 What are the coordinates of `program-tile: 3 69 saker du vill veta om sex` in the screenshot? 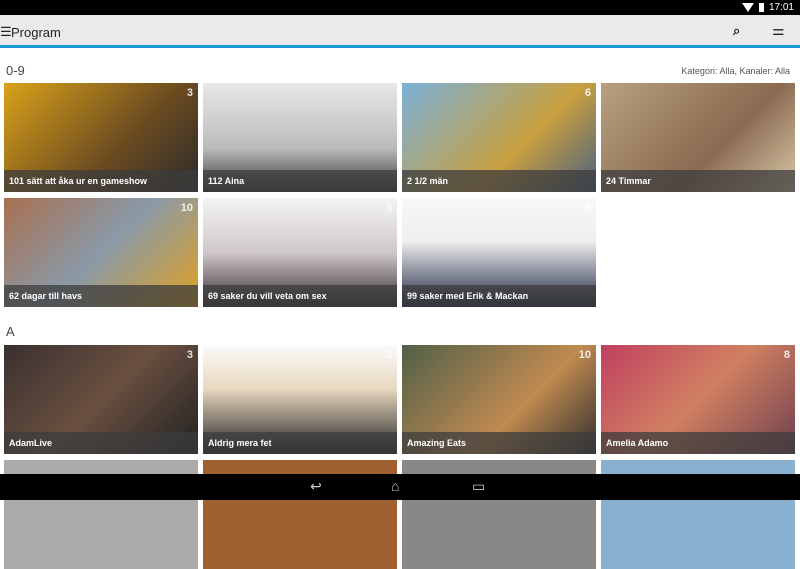 It's located at (300, 252).